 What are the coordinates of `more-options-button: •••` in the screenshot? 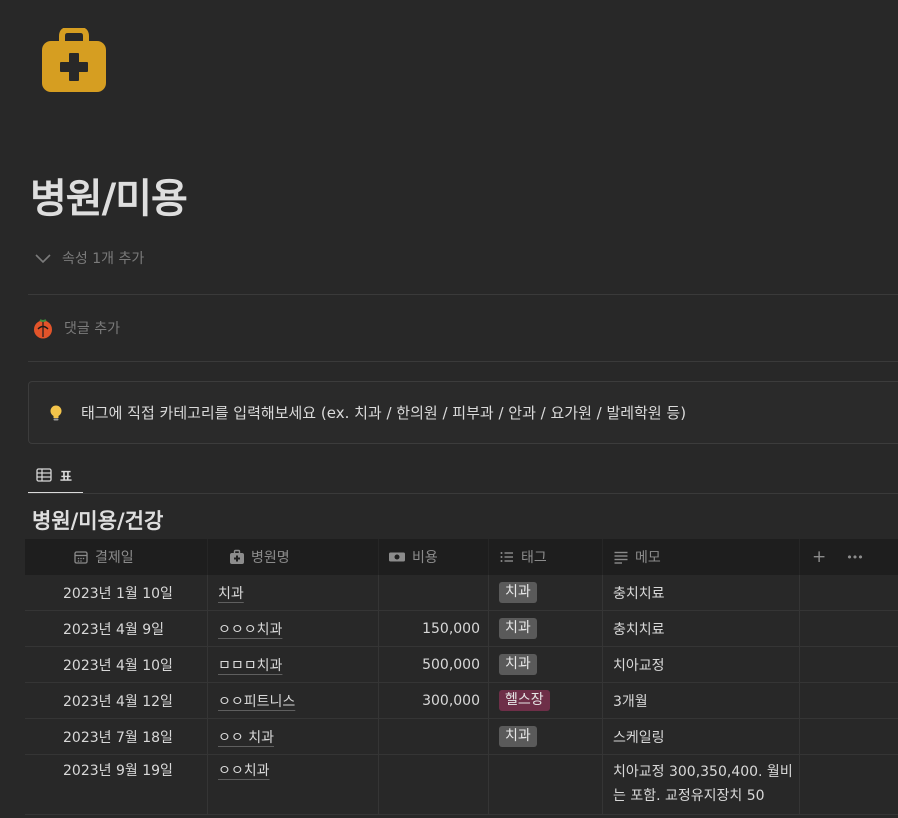 It's located at (854, 557).